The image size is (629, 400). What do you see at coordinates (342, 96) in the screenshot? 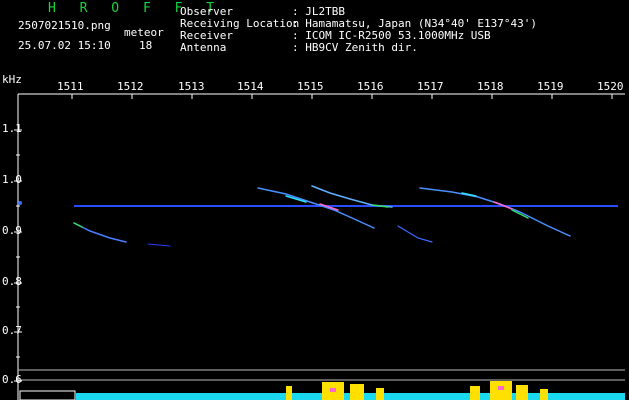
I see `time-axis-ticks` at bounding box center [342, 96].